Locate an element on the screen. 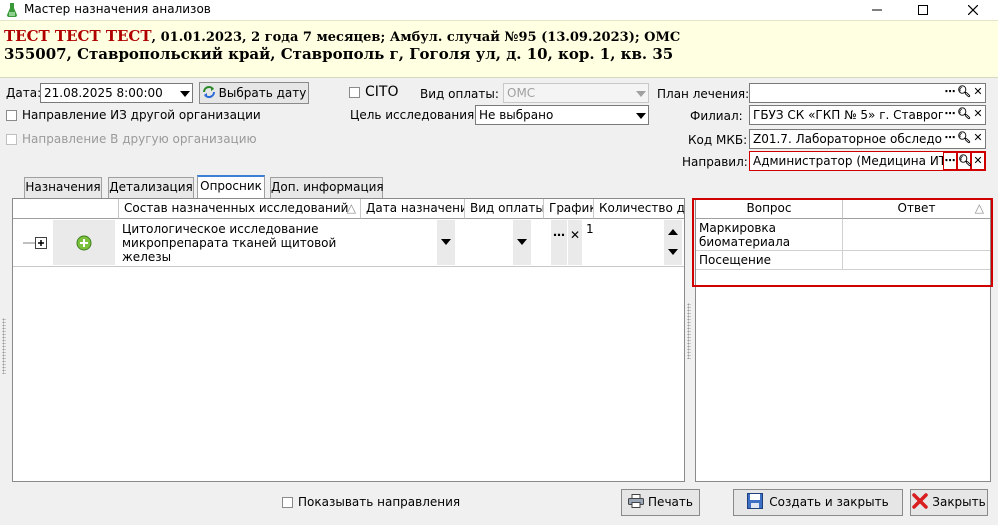 The image size is (998, 525). print-label: Печать is located at coordinates (670, 502).